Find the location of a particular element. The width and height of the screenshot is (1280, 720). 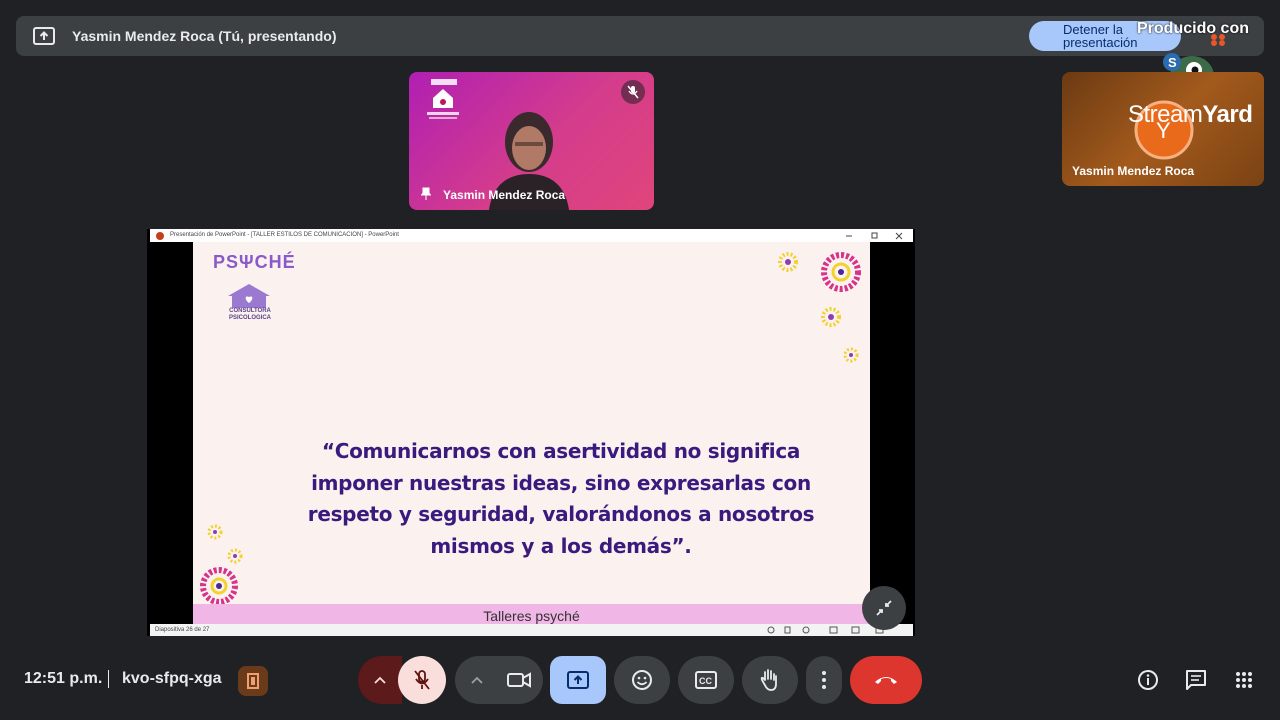

mic-toggle-button is located at coordinates (422, 680).